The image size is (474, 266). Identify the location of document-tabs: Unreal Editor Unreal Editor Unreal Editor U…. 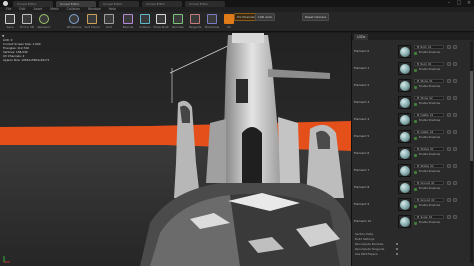
(117, 3).